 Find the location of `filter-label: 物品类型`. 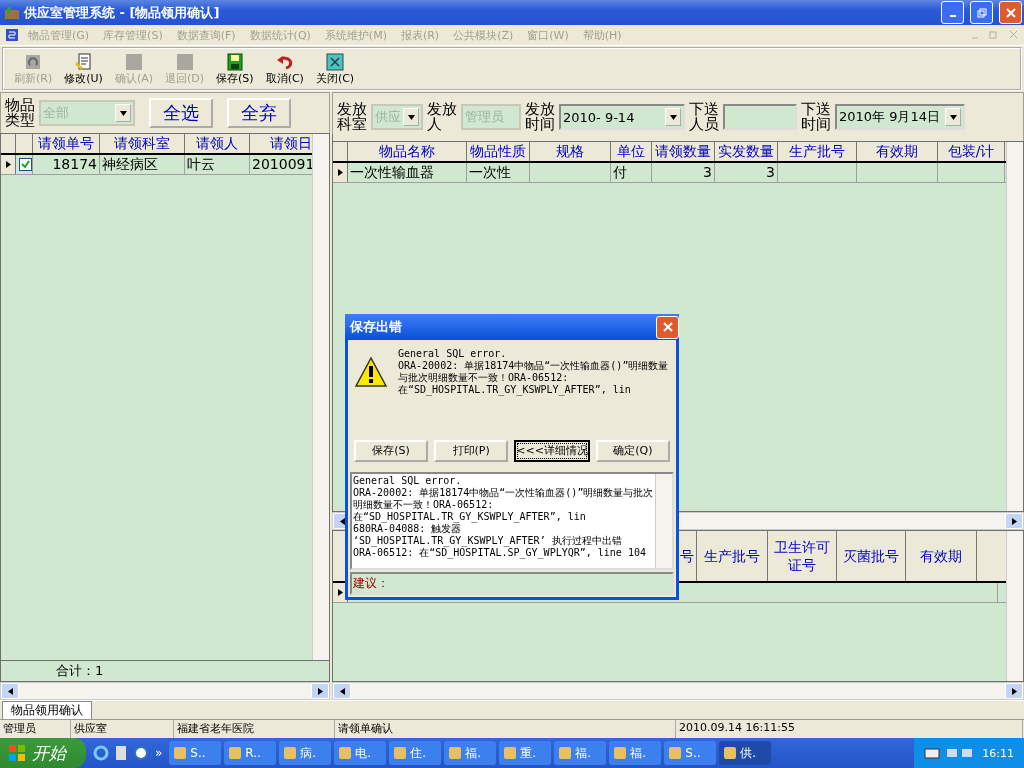

filter-label: 物品类型 is located at coordinates (20, 113).